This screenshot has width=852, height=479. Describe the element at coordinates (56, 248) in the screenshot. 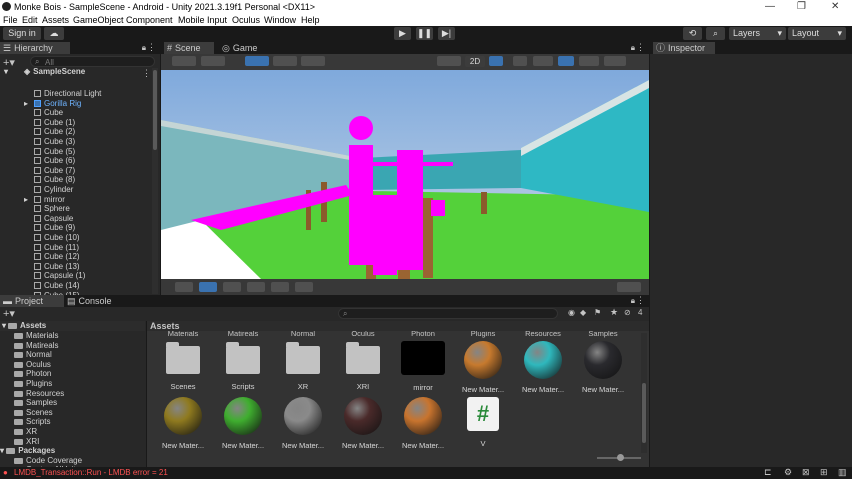

I see `hierarchy-item: Cube (11)` at that location.